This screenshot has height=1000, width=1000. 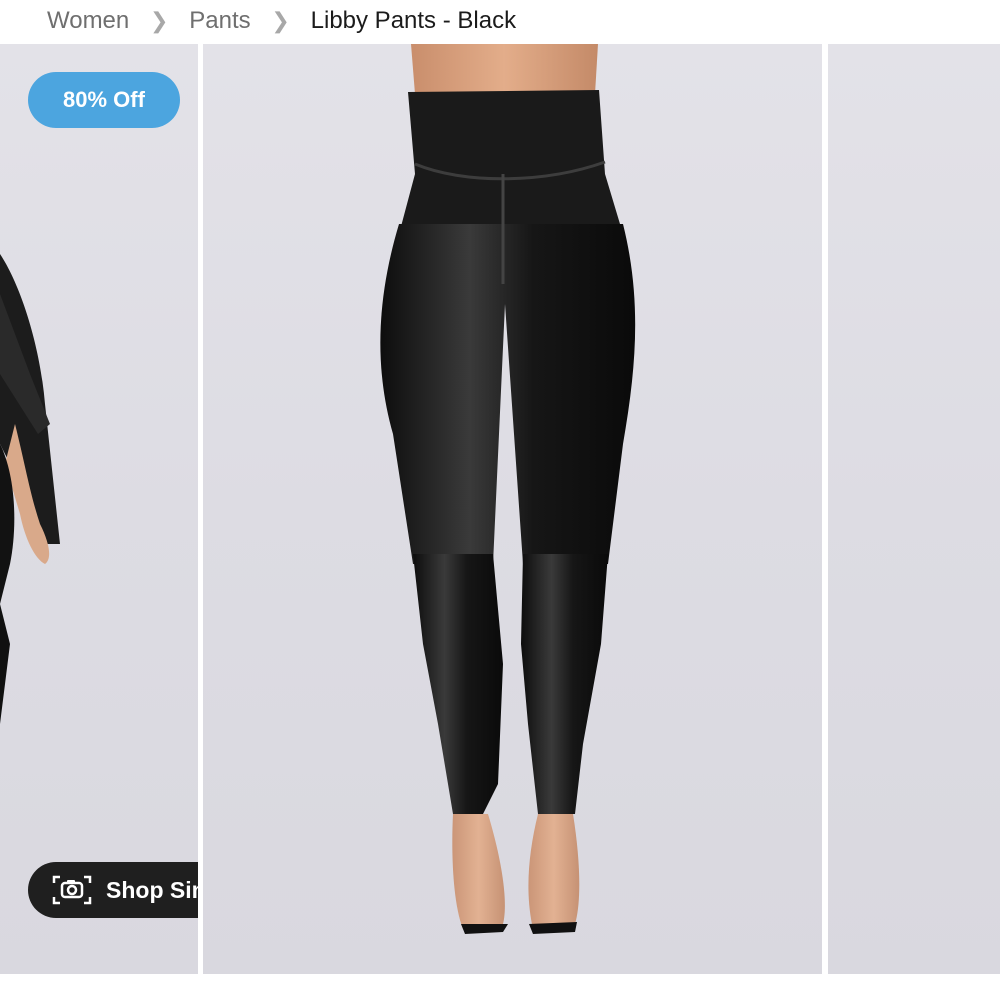 What do you see at coordinates (104, 100) in the screenshot?
I see `discount-badge: 80% Off` at bounding box center [104, 100].